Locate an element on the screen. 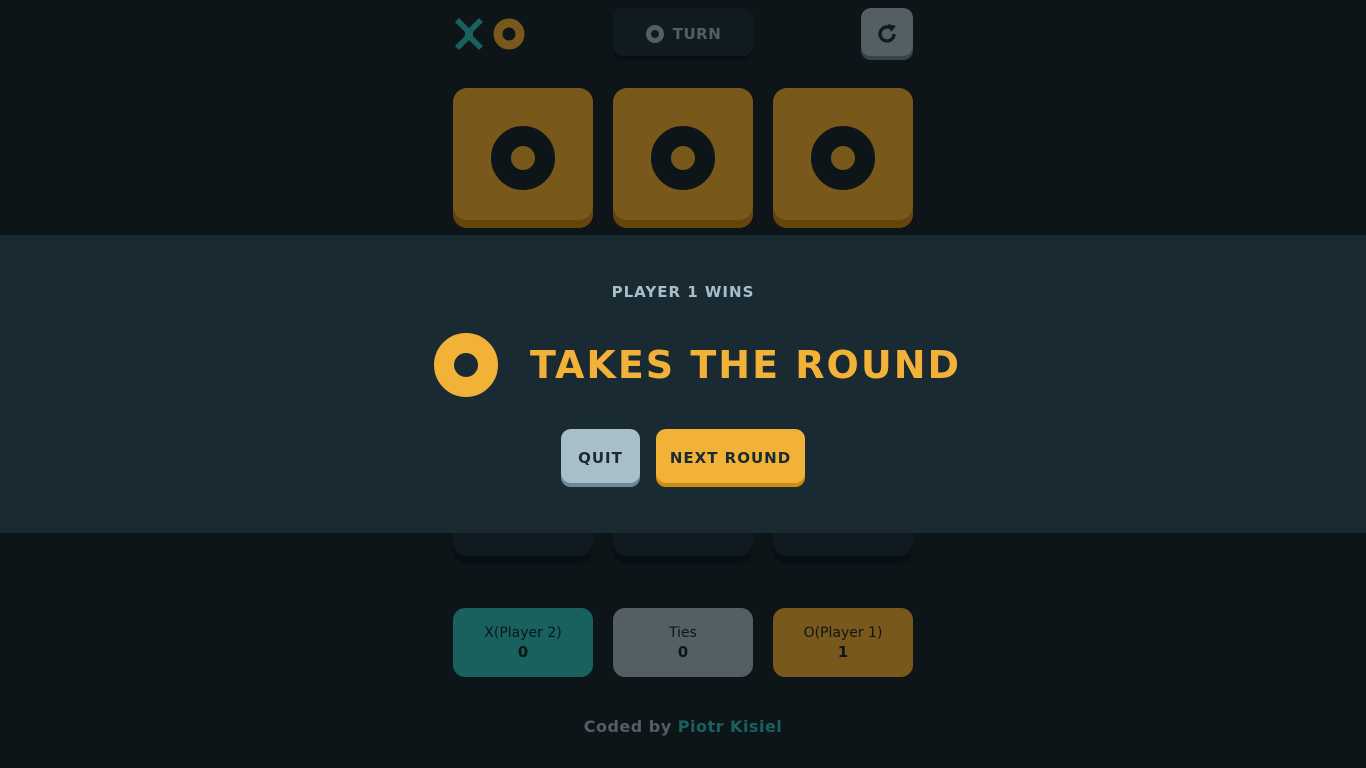  round-headline: TAKES THE ROUND is located at coordinates (697, 365).